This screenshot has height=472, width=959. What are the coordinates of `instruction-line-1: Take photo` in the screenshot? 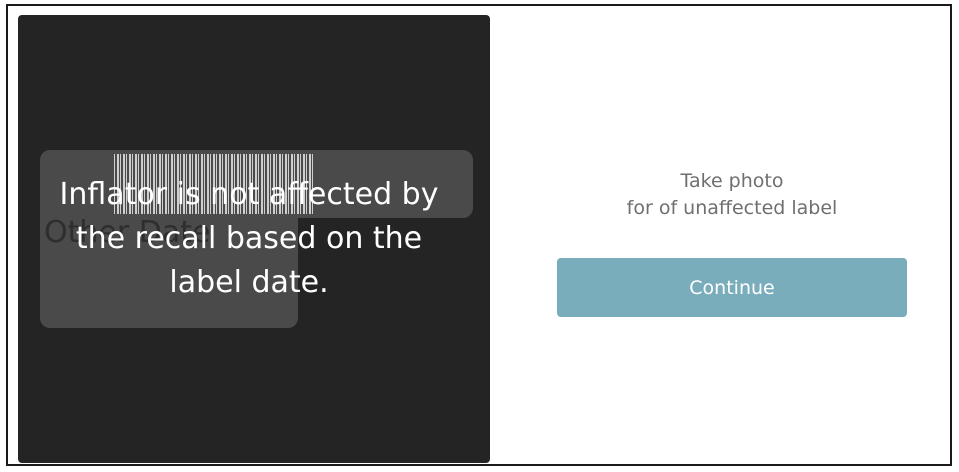 It's located at (732, 181).